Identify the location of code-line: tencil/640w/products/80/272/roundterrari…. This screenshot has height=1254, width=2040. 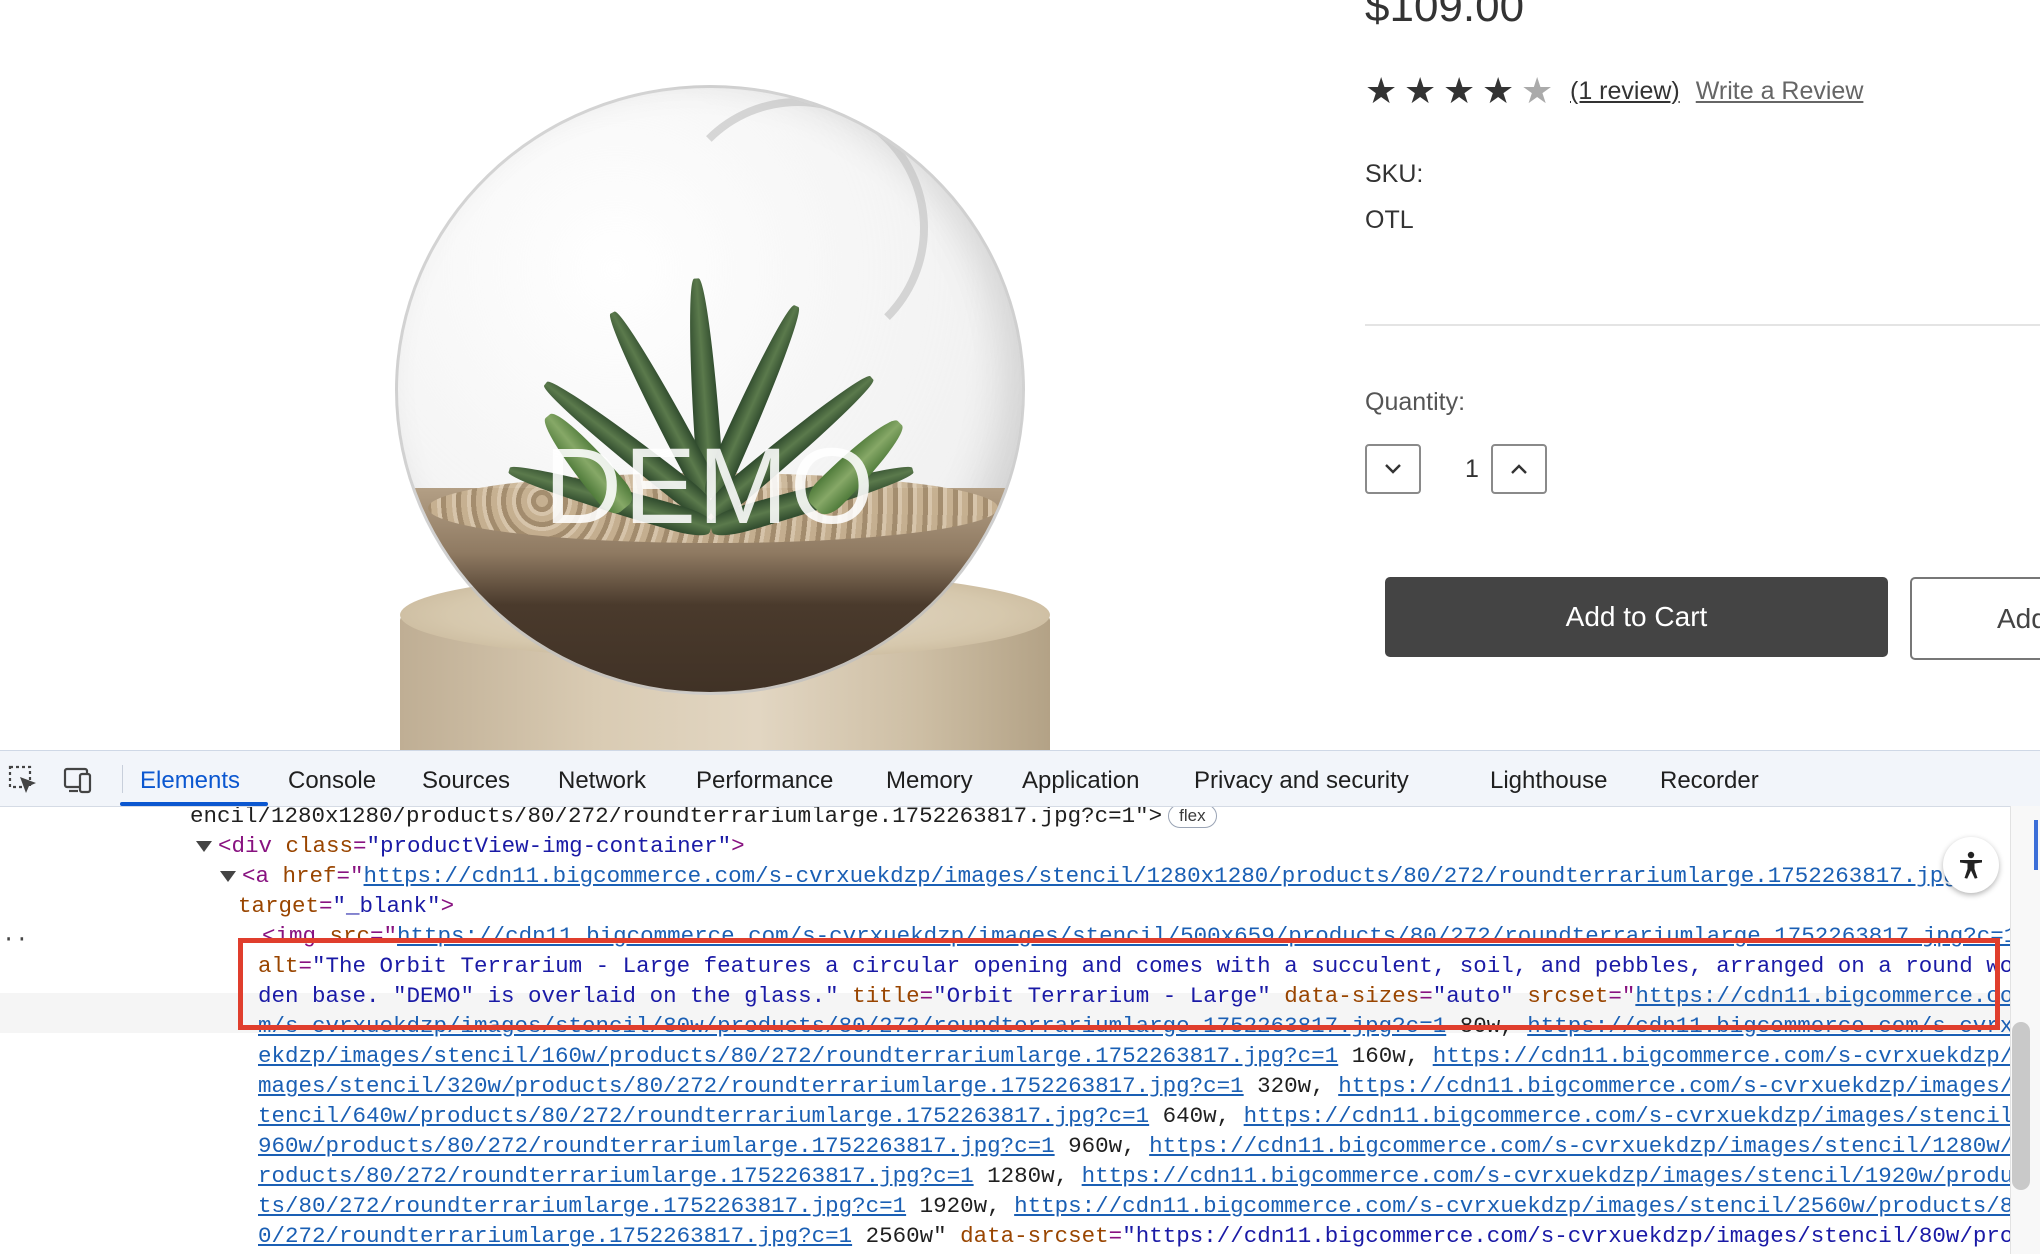
(1005, 1116).